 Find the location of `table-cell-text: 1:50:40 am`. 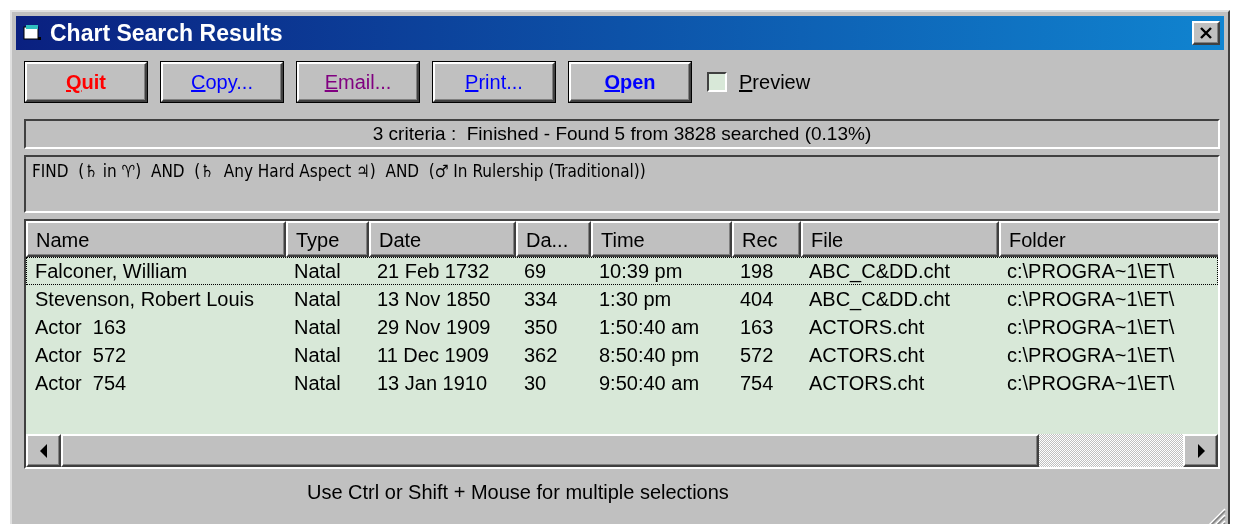

table-cell-text: 1:50:40 am is located at coordinates (649, 327).